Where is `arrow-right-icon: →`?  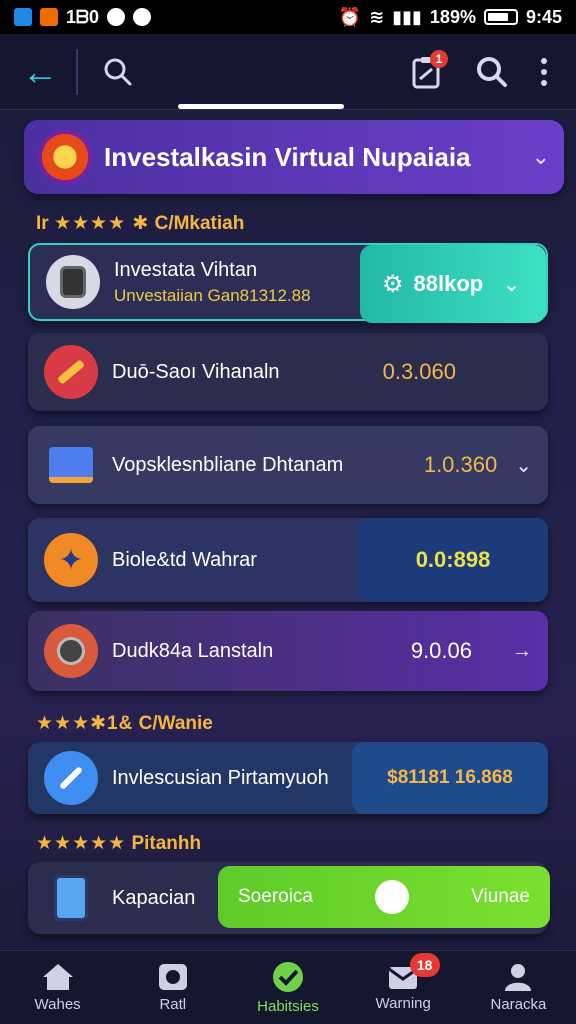 arrow-right-icon: → is located at coordinates (522, 651).